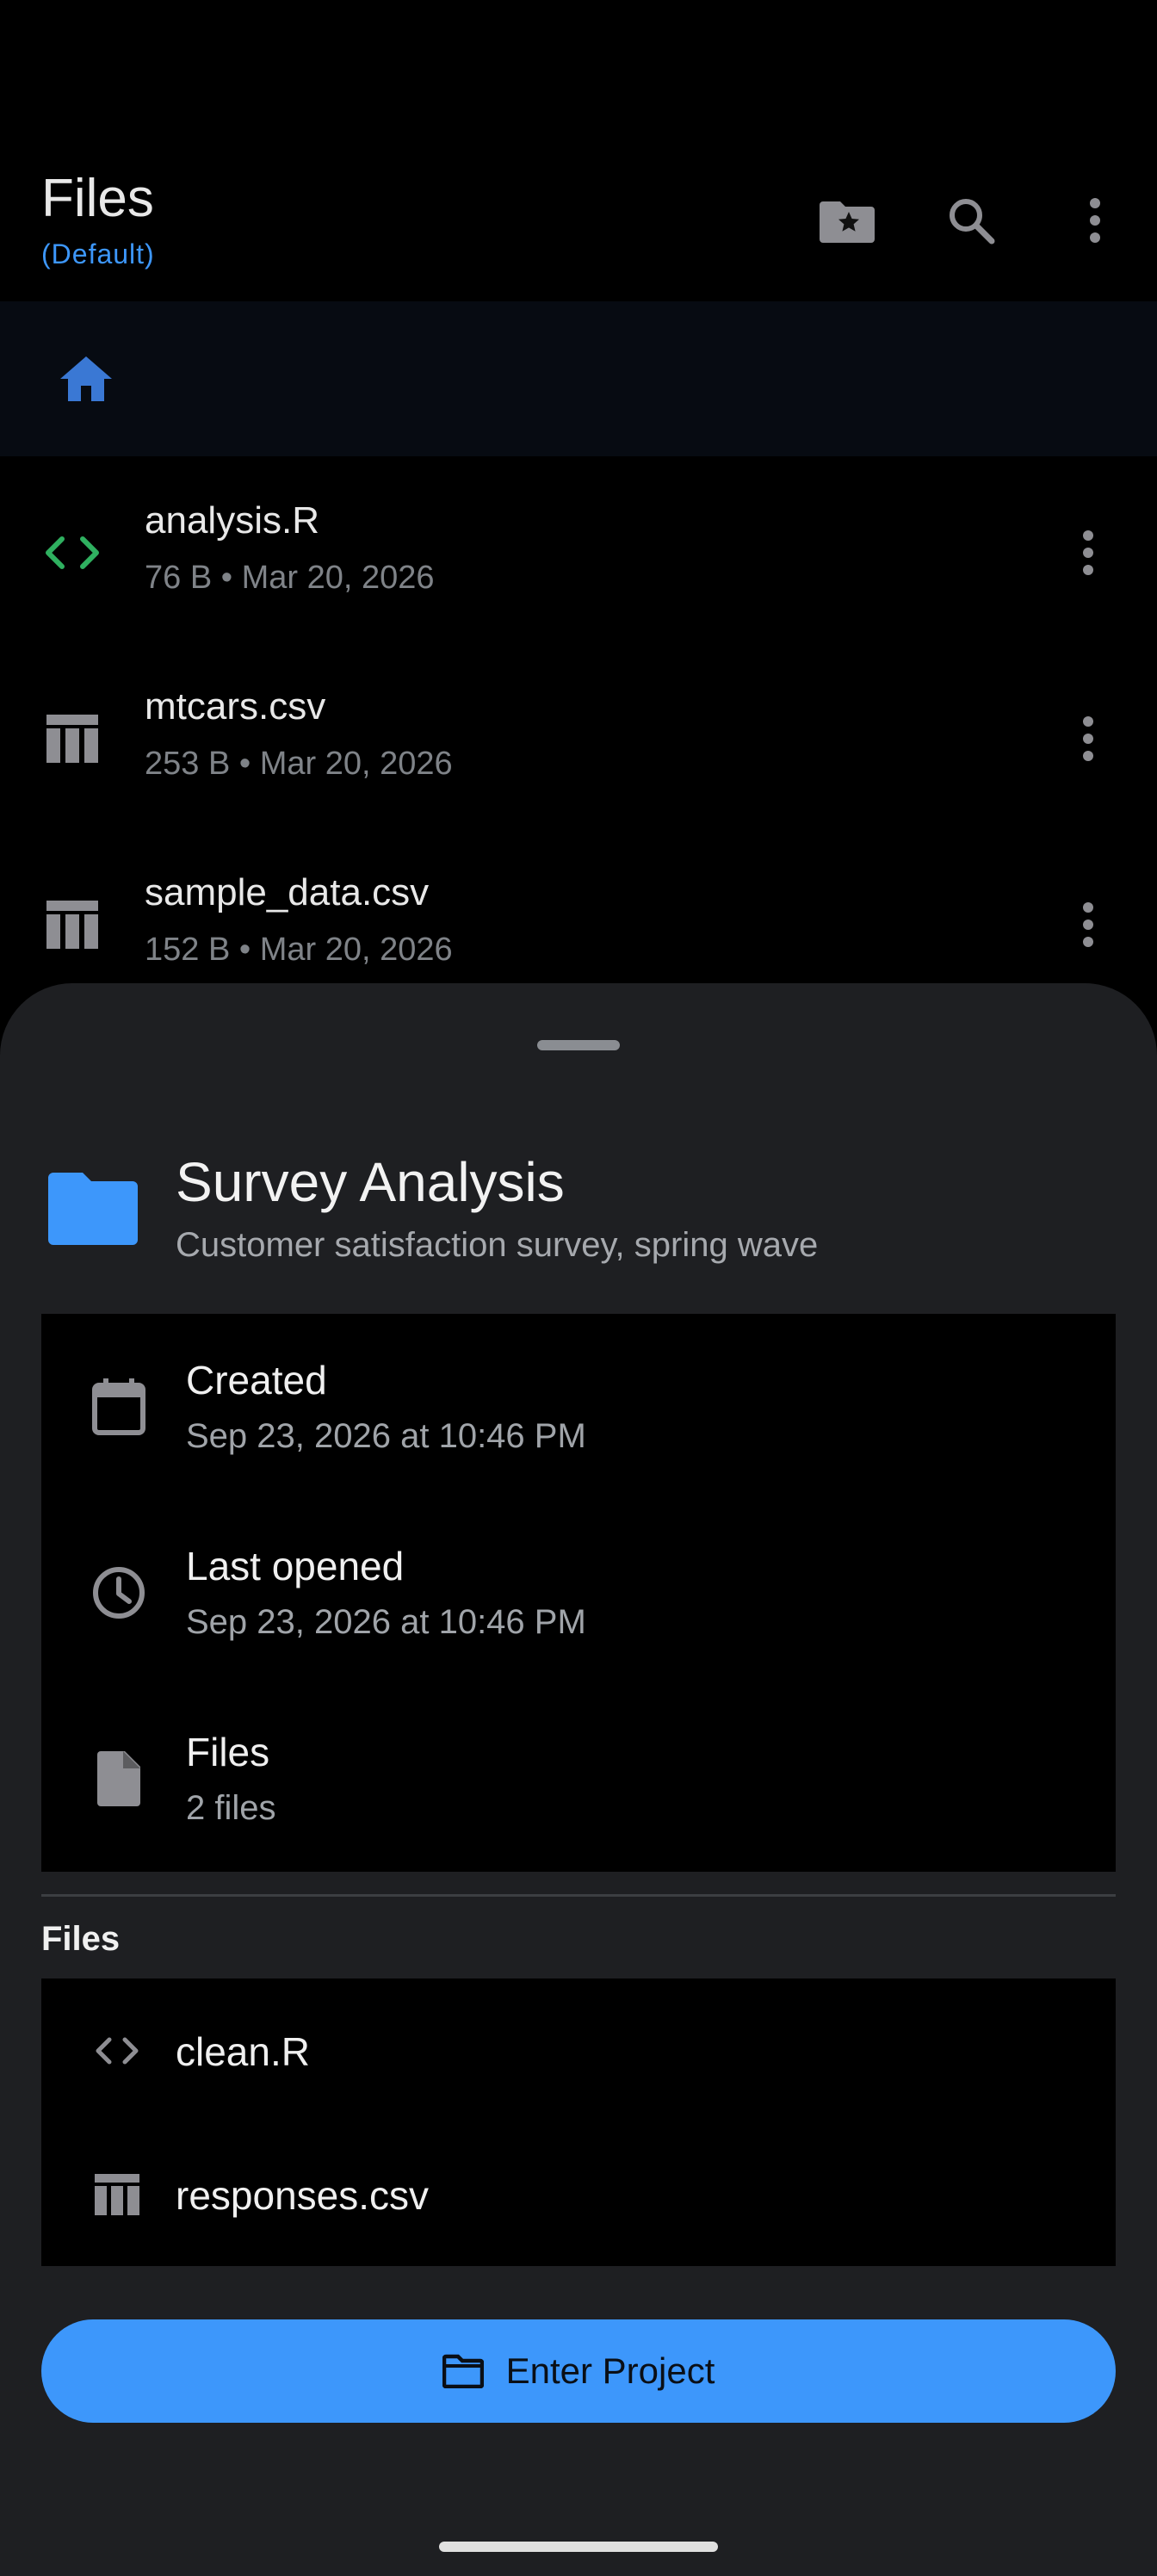 The image size is (1157, 2576). I want to click on home-button, so click(86, 379).